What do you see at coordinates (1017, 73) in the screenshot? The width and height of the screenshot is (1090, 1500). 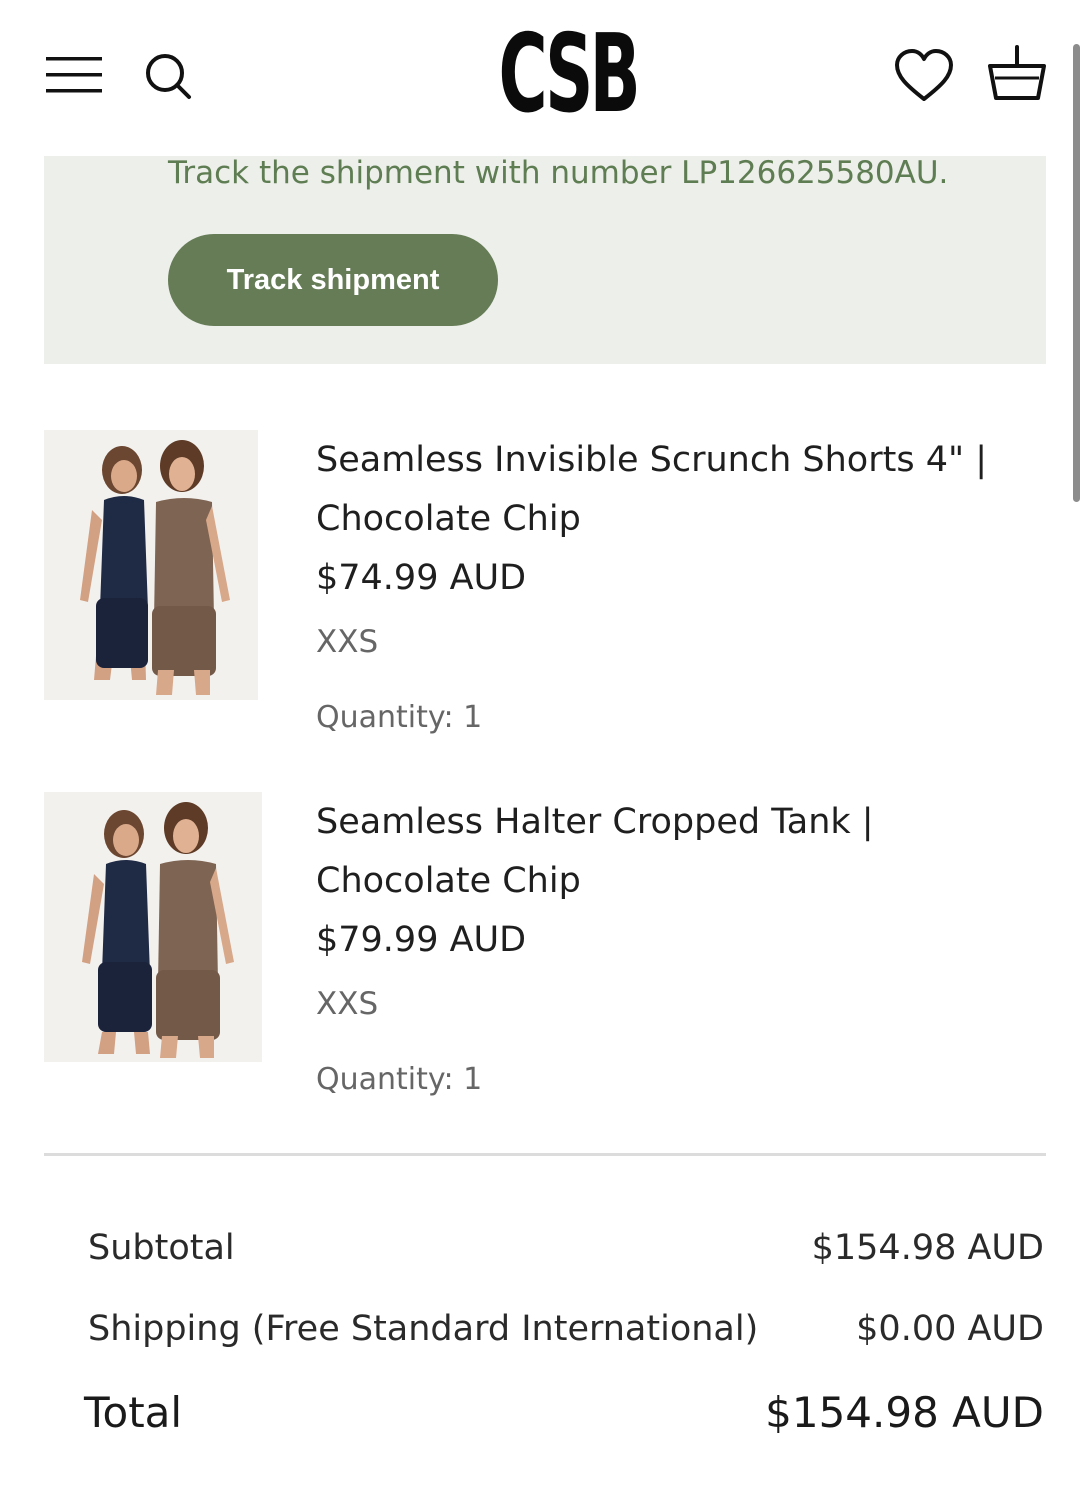 I see `basket-icon` at bounding box center [1017, 73].